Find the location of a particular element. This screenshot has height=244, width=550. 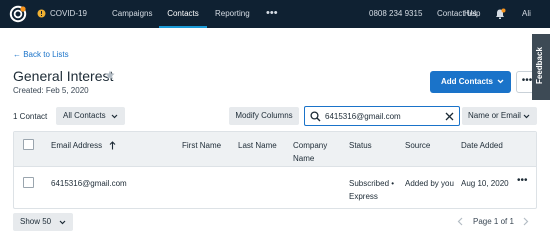

contact-filter-dropdown: All Contacts is located at coordinates (90, 116).